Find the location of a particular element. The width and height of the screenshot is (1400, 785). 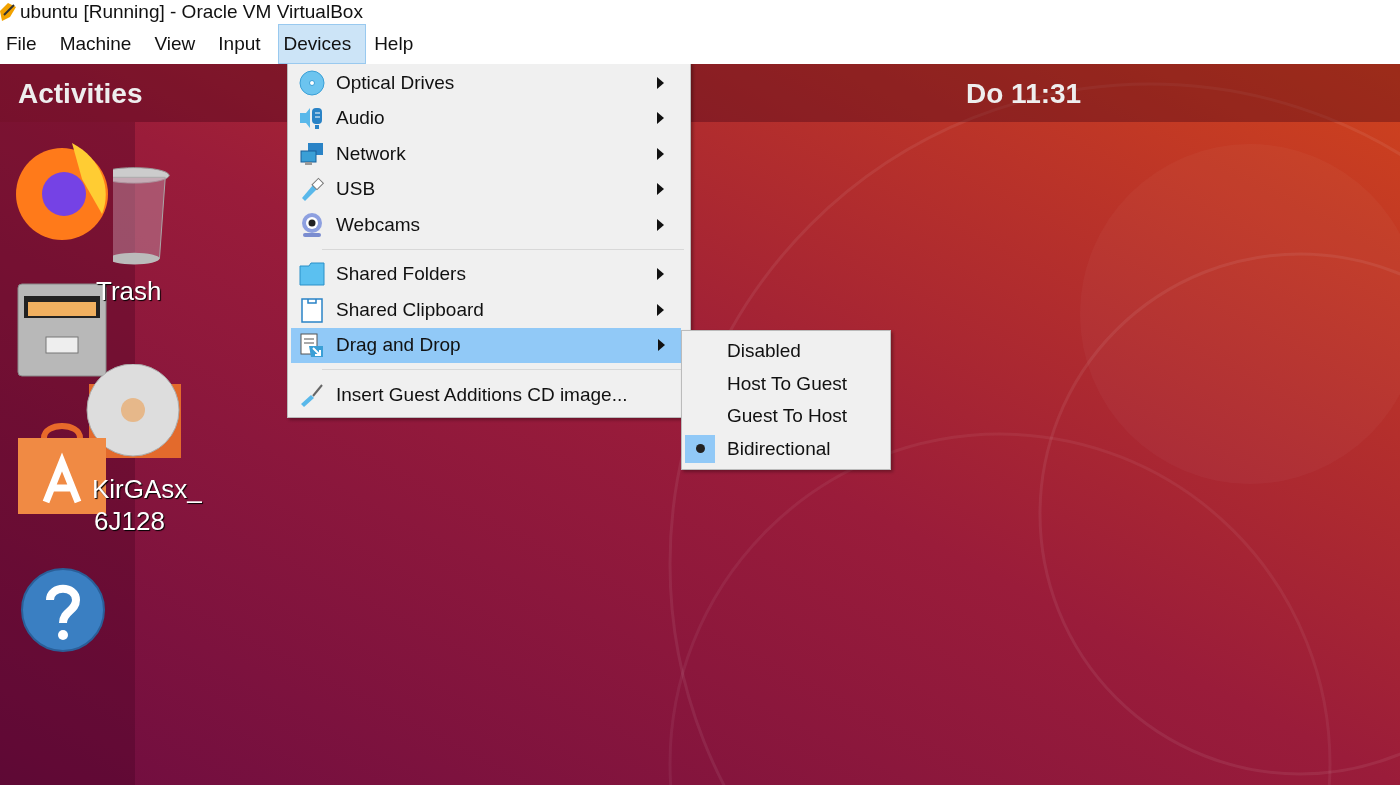

menu-item: USB is located at coordinates (485, 189).